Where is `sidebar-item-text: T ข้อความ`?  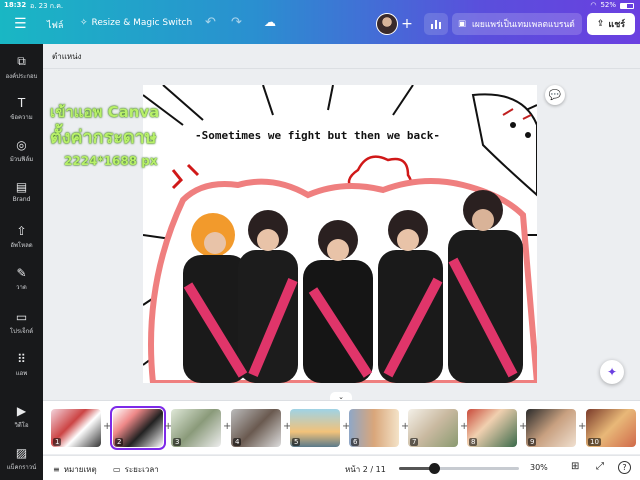
sidebar-item-text: T ข้อความ is located at coordinates (21, 109).